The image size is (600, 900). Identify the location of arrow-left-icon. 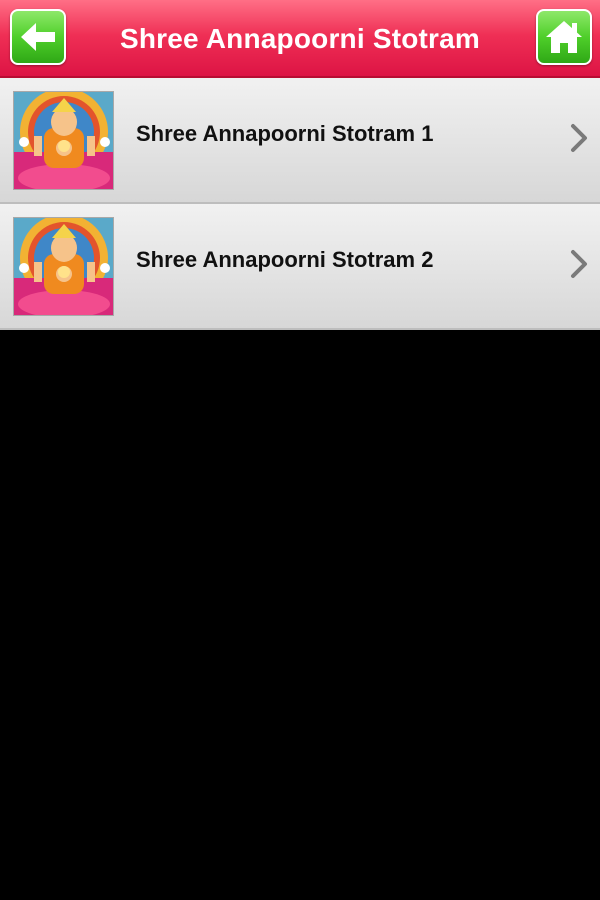
(38, 37).